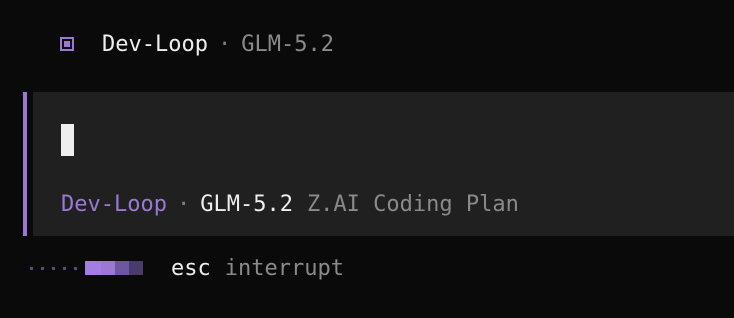  Describe the element at coordinates (67, 44) in the screenshot. I see `agent-square-icon` at that location.